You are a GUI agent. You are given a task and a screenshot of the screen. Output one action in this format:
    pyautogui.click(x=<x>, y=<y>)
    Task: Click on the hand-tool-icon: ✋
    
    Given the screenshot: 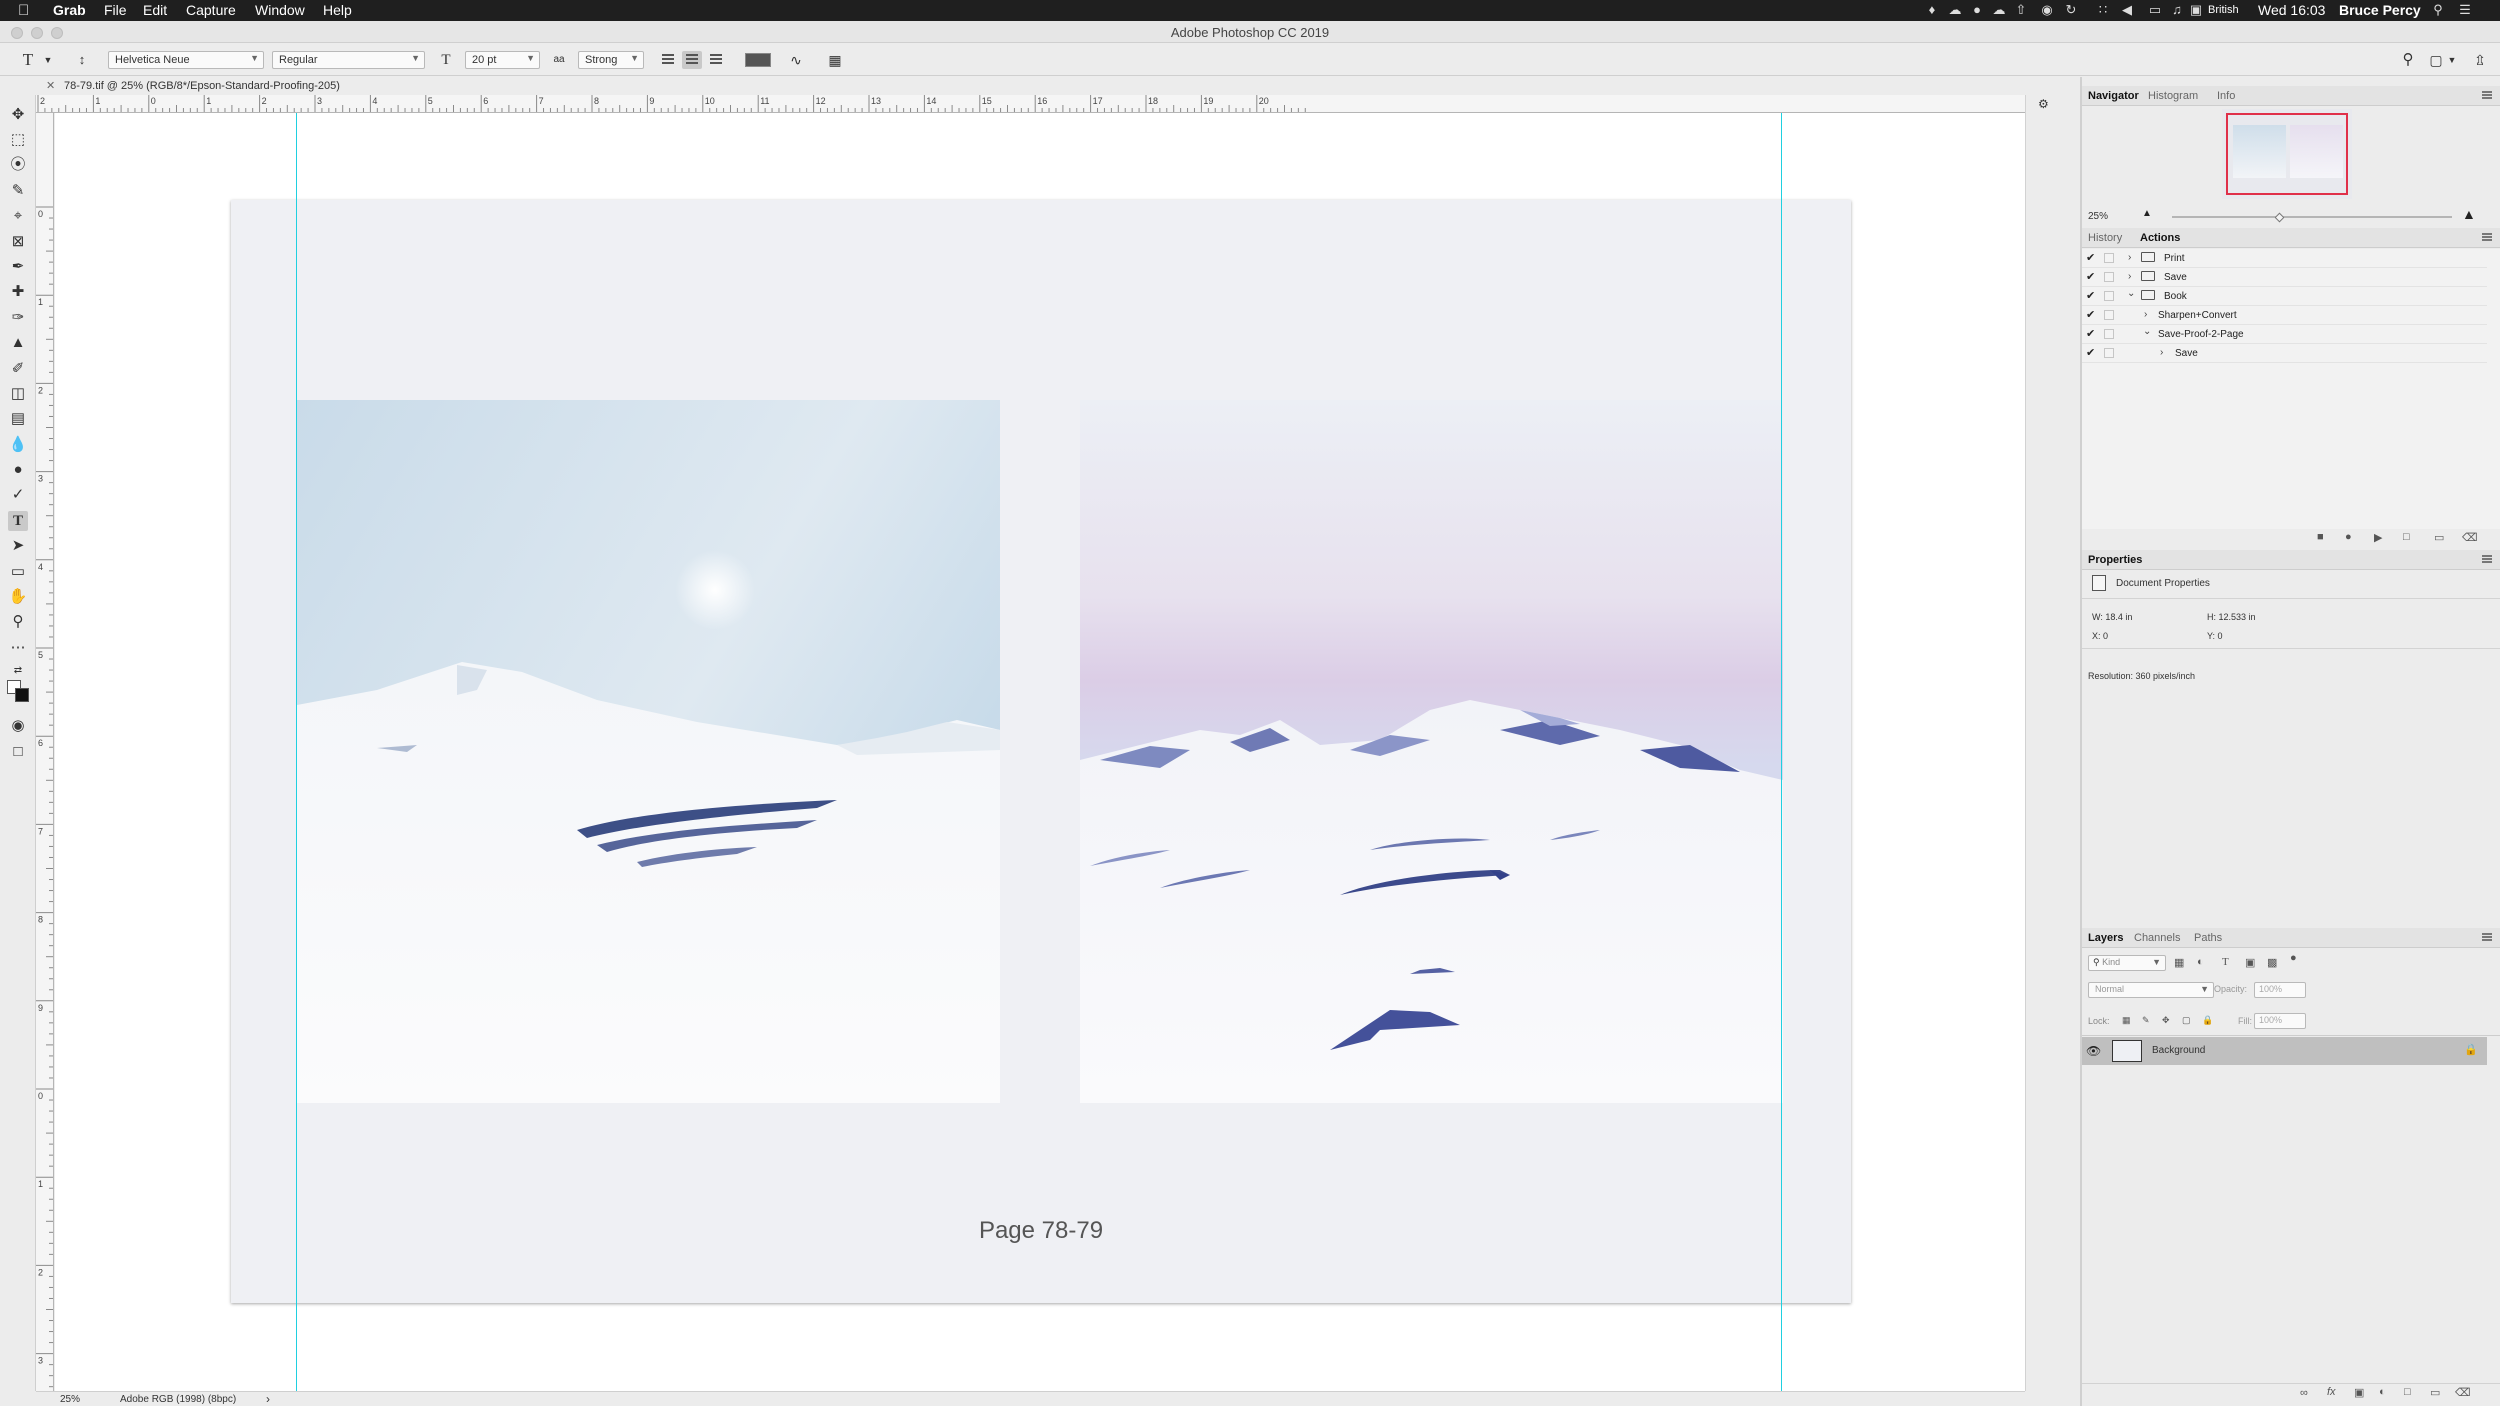 What is the action you would take?
    pyautogui.click(x=18, y=597)
    